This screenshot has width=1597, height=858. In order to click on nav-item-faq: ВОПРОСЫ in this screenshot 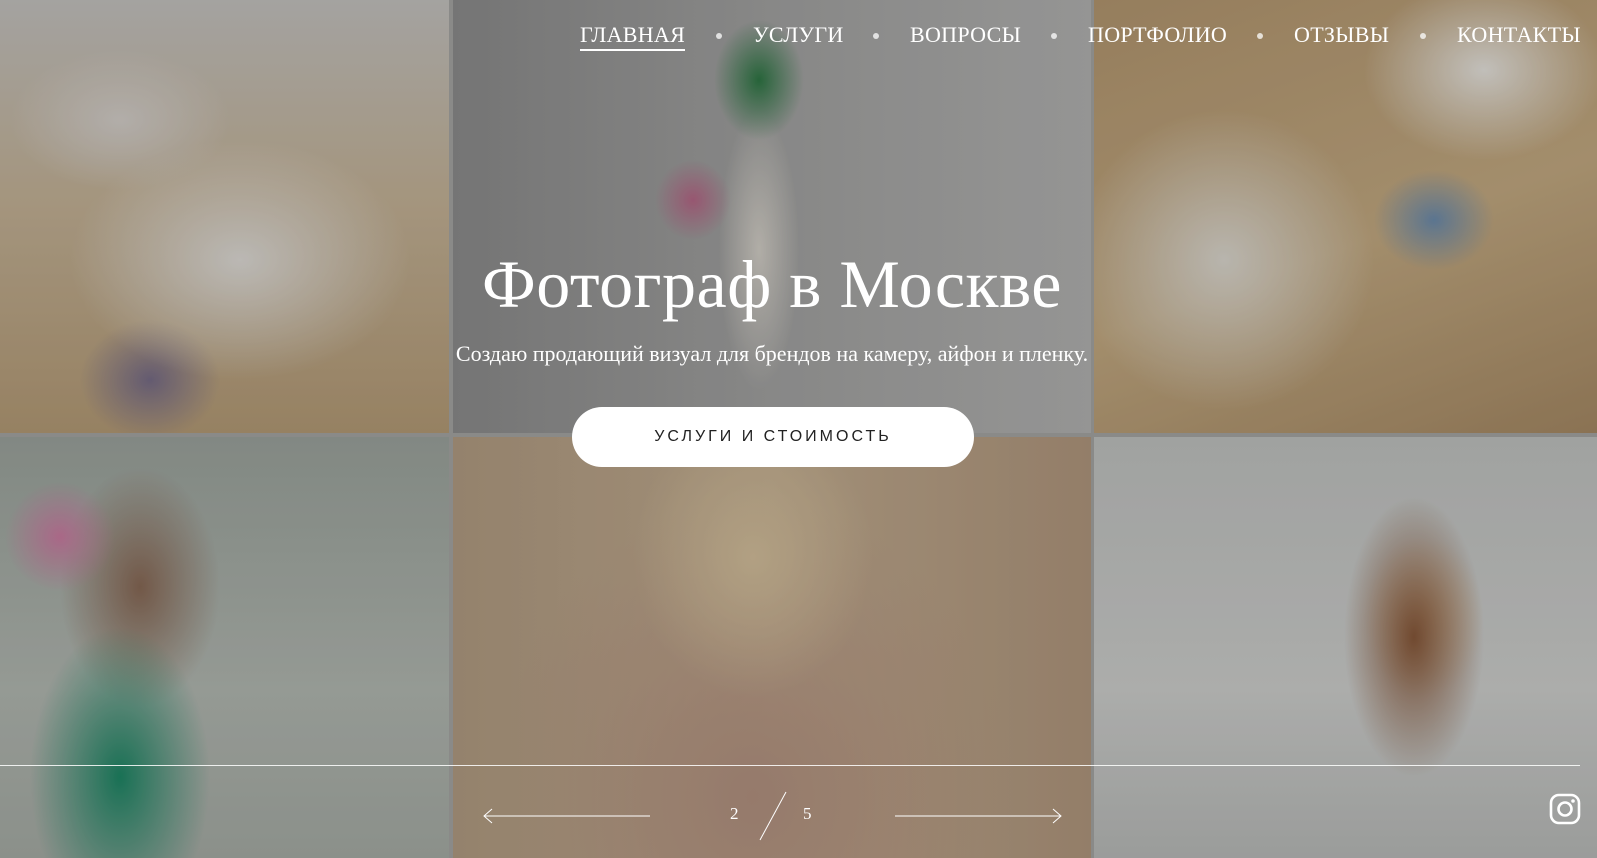, I will do `click(965, 35)`.